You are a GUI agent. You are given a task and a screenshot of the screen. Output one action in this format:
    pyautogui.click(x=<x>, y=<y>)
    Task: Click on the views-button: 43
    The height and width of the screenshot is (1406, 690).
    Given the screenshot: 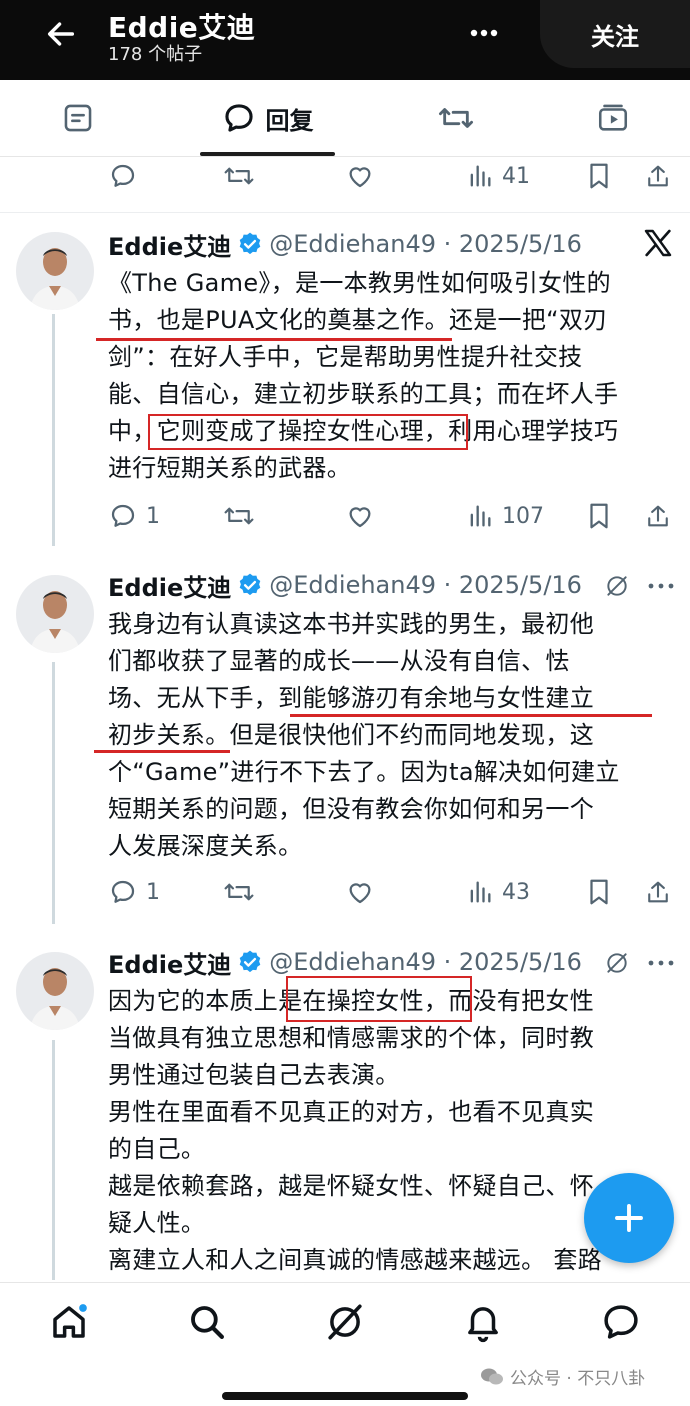 What is the action you would take?
    pyautogui.click(x=498, y=892)
    